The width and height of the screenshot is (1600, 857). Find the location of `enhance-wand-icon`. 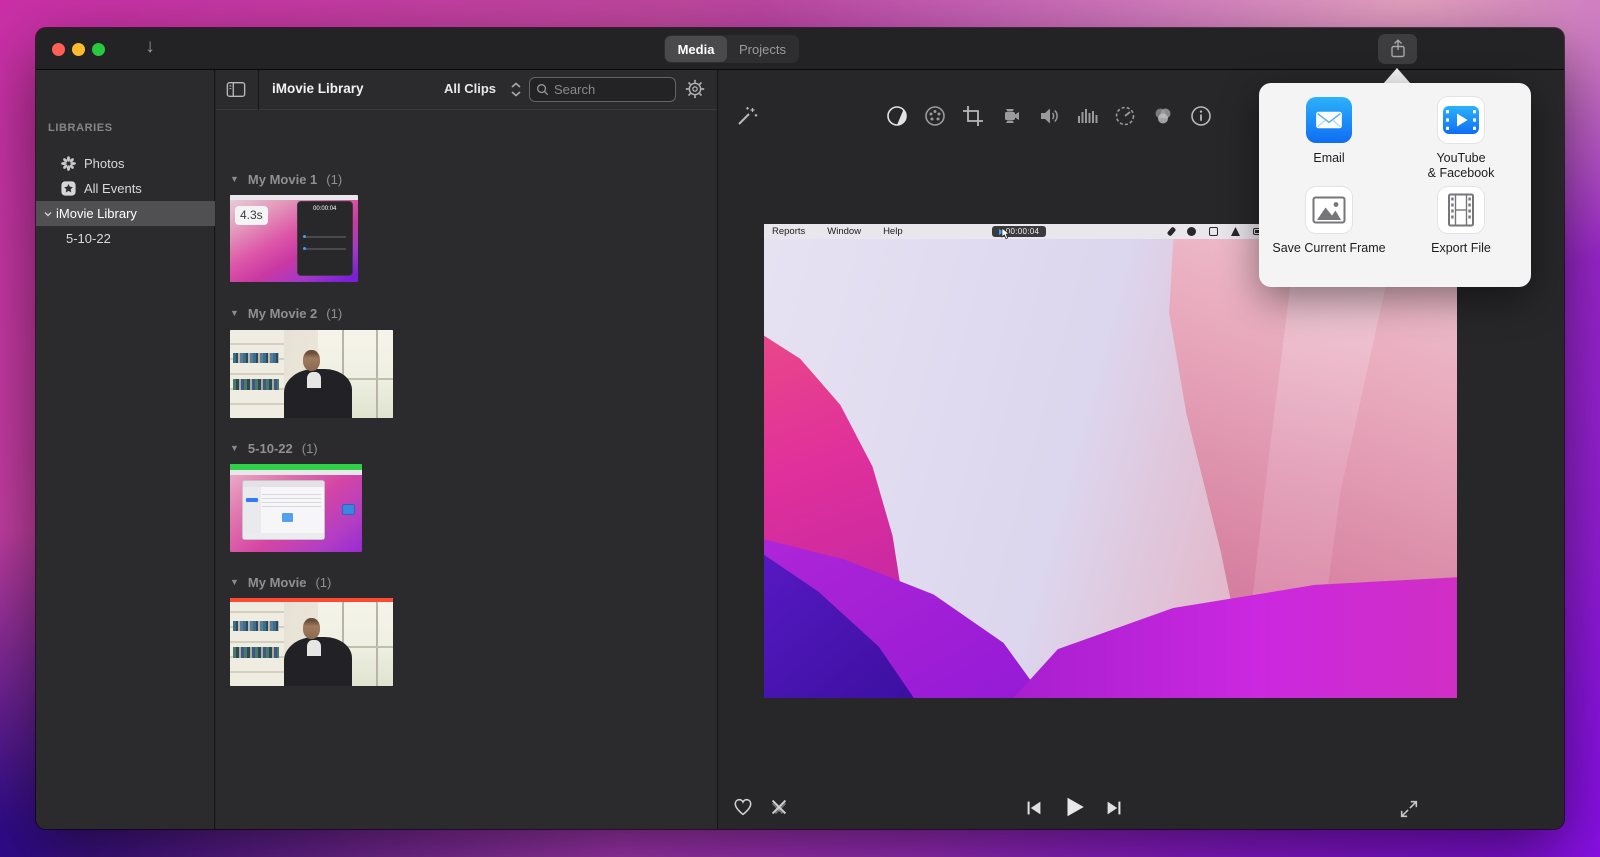

enhance-wand-icon is located at coordinates (747, 116).